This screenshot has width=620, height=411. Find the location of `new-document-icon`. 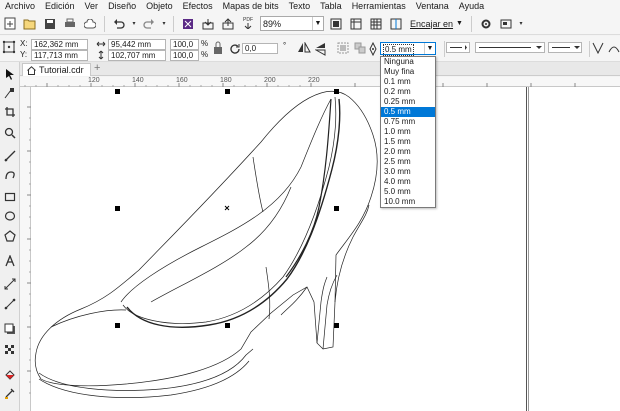

new-document-icon is located at coordinates (10, 24).